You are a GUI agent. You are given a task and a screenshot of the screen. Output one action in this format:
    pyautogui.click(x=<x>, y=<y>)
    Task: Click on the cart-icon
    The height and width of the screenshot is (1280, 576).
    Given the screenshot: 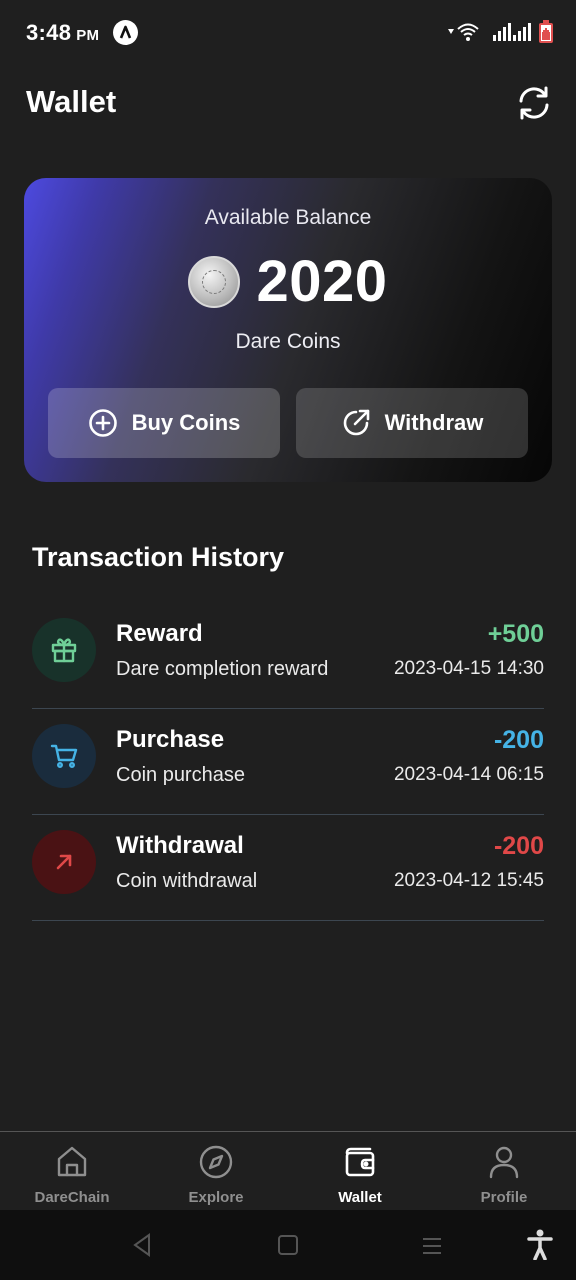 What is the action you would take?
    pyautogui.click(x=64, y=756)
    